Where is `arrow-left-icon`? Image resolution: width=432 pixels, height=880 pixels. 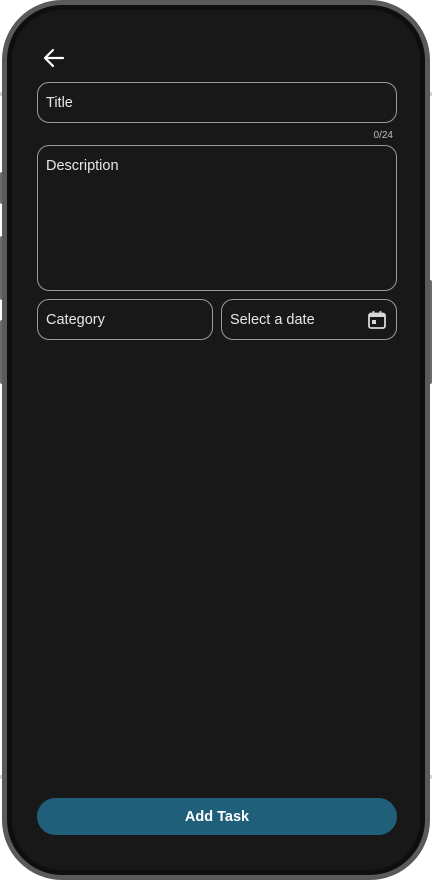
arrow-left-icon is located at coordinates (54, 58).